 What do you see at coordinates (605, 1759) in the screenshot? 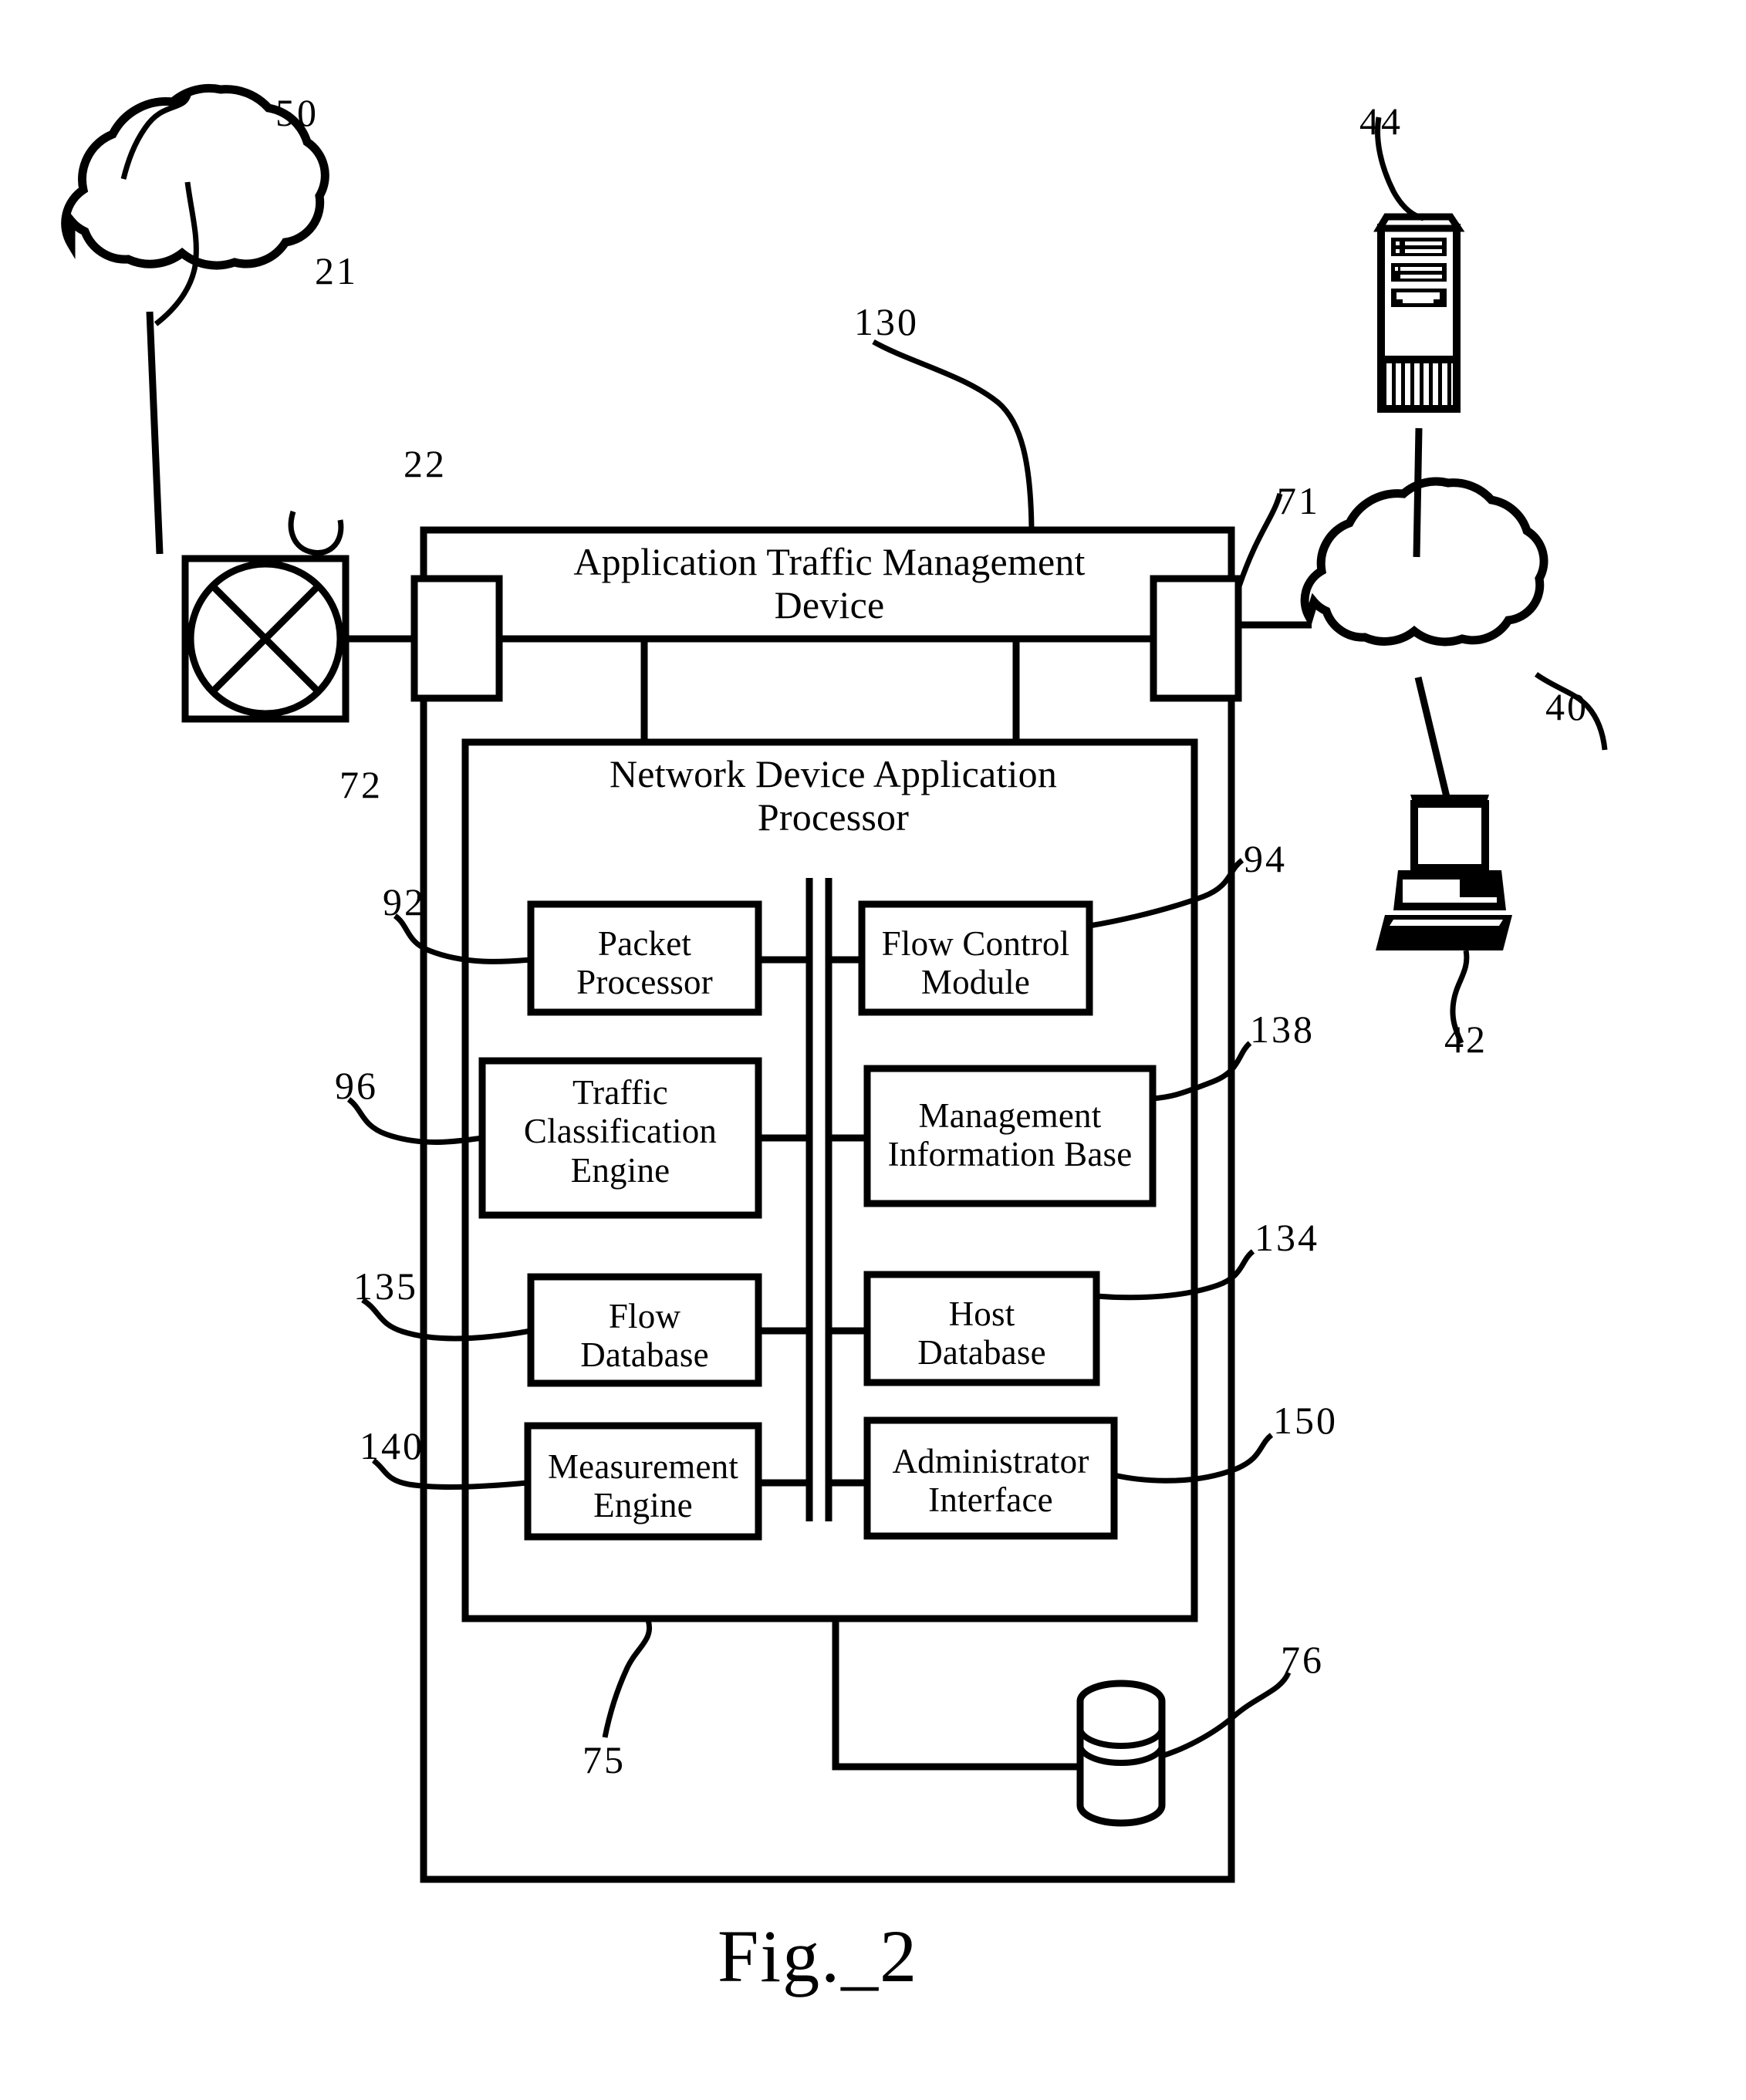
I see `ref-numeral-75: 75` at bounding box center [605, 1759].